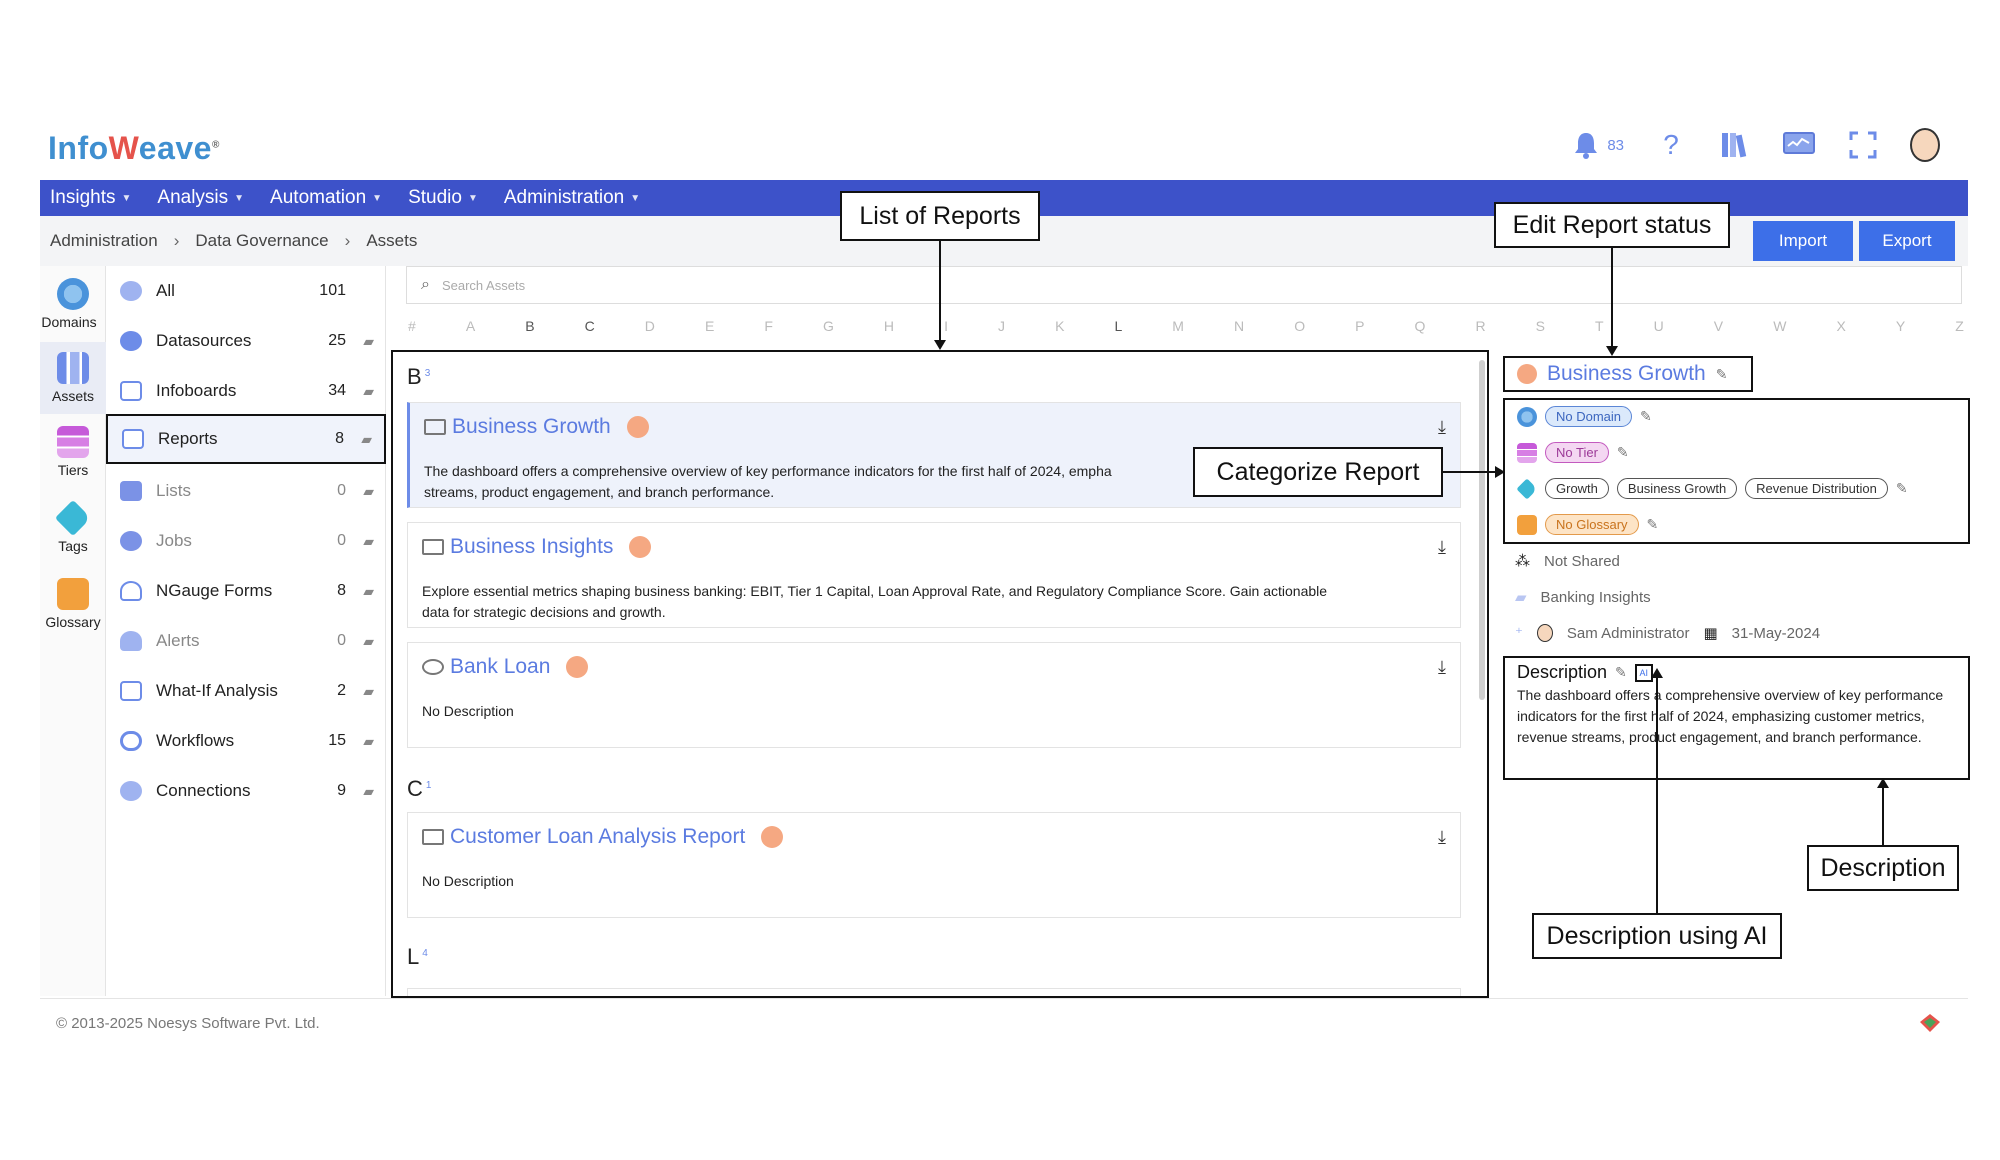 The height and width of the screenshot is (1160, 2000). I want to click on category-connections: Connections 9 ▰, so click(246, 791).